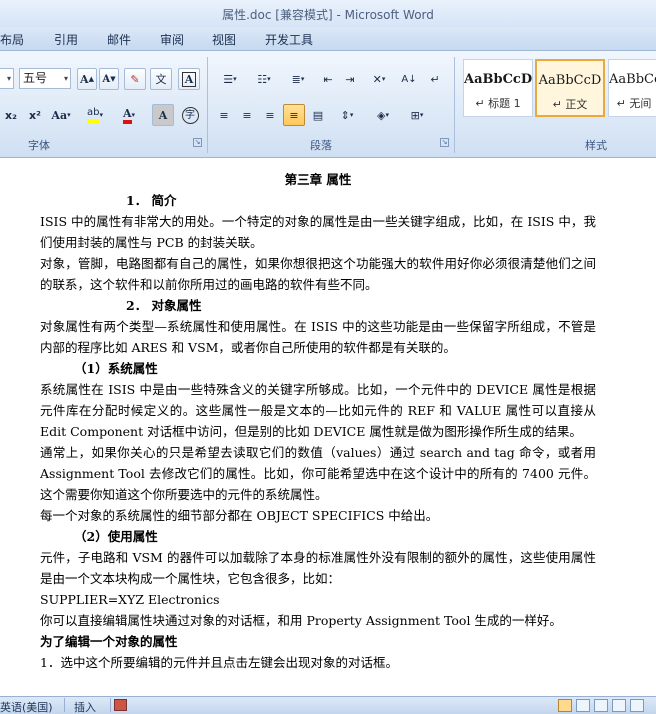  Describe the element at coordinates (164, 305) in the screenshot. I see `doc-heading: 2． 对象属性` at that location.